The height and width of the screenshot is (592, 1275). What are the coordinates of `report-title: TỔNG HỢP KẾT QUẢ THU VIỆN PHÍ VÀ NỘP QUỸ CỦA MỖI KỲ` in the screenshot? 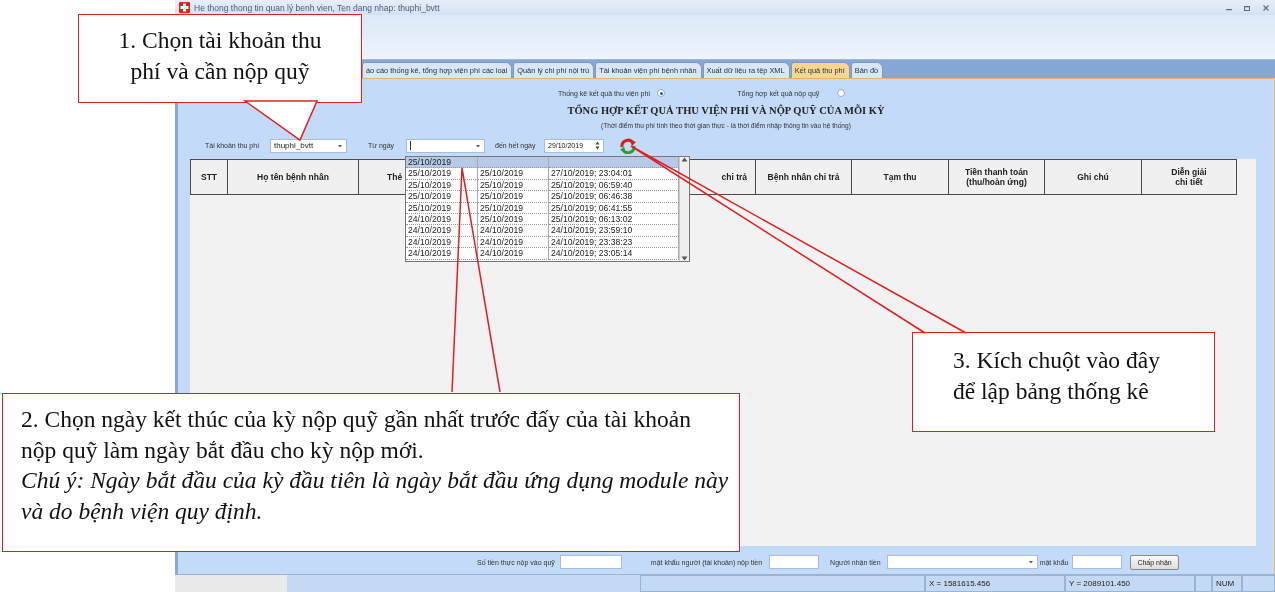 It's located at (726, 111).